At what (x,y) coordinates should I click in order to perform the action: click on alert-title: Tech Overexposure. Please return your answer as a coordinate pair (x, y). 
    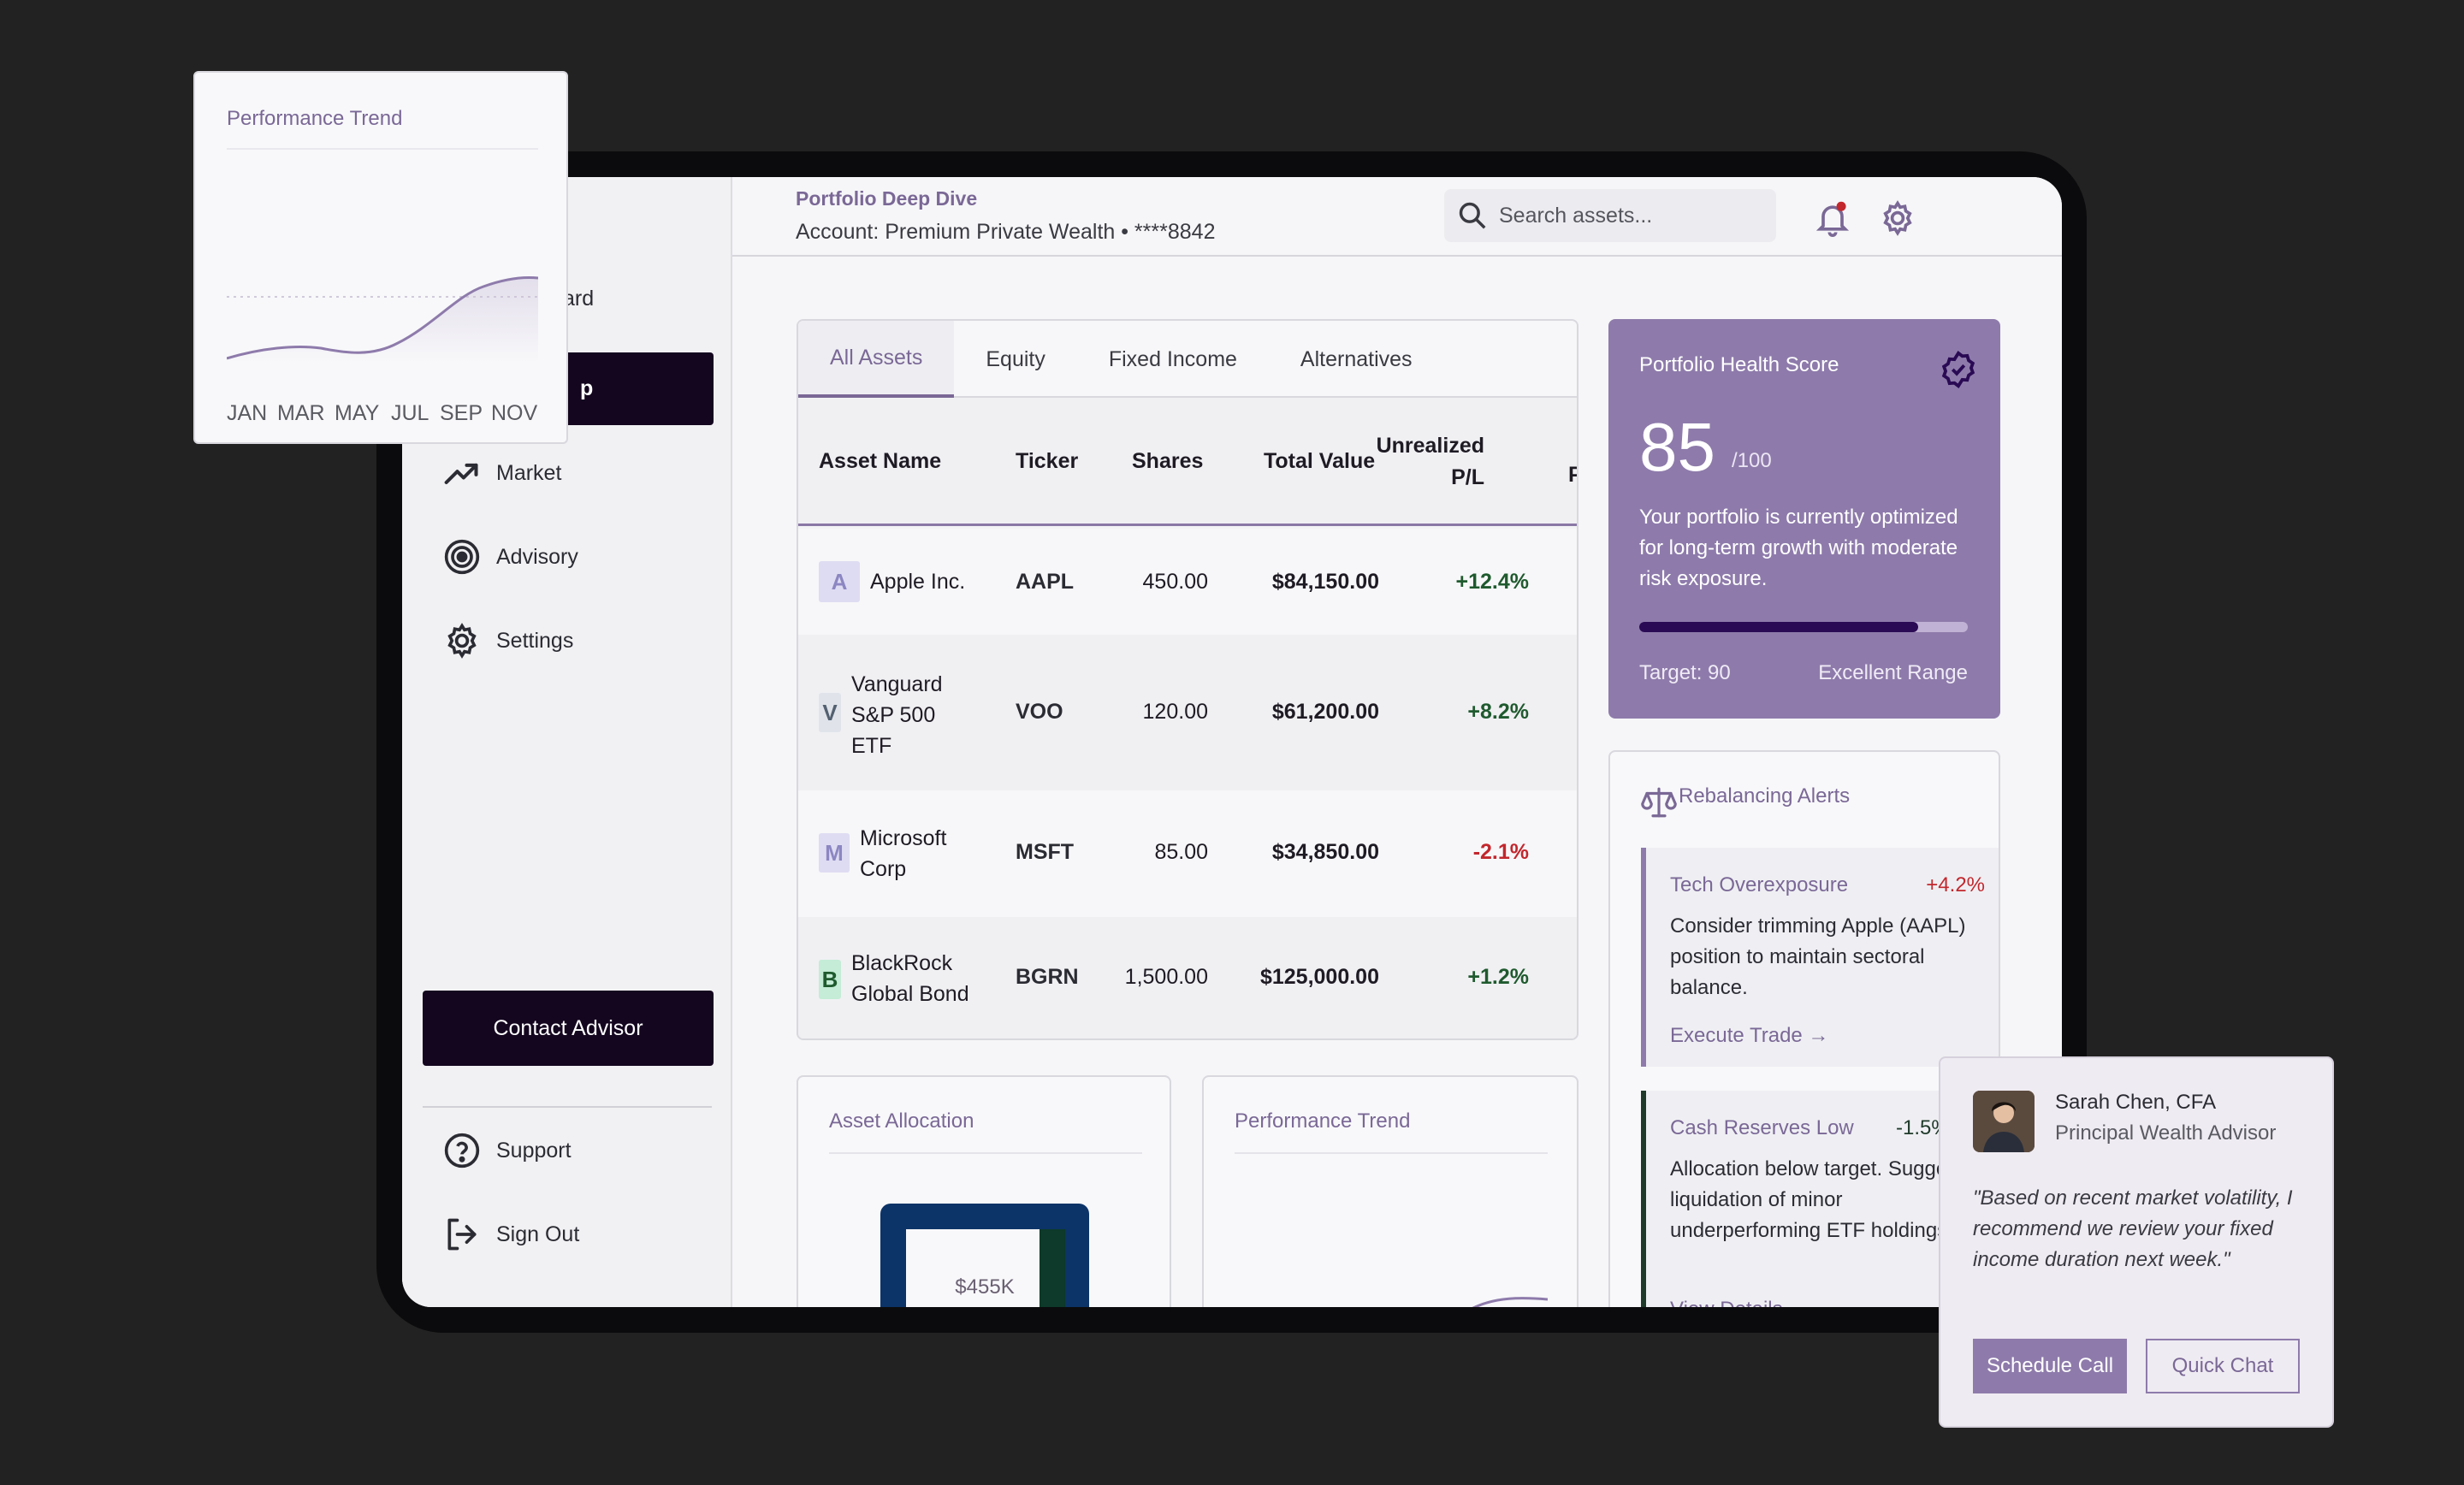
    Looking at the image, I should click on (1759, 885).